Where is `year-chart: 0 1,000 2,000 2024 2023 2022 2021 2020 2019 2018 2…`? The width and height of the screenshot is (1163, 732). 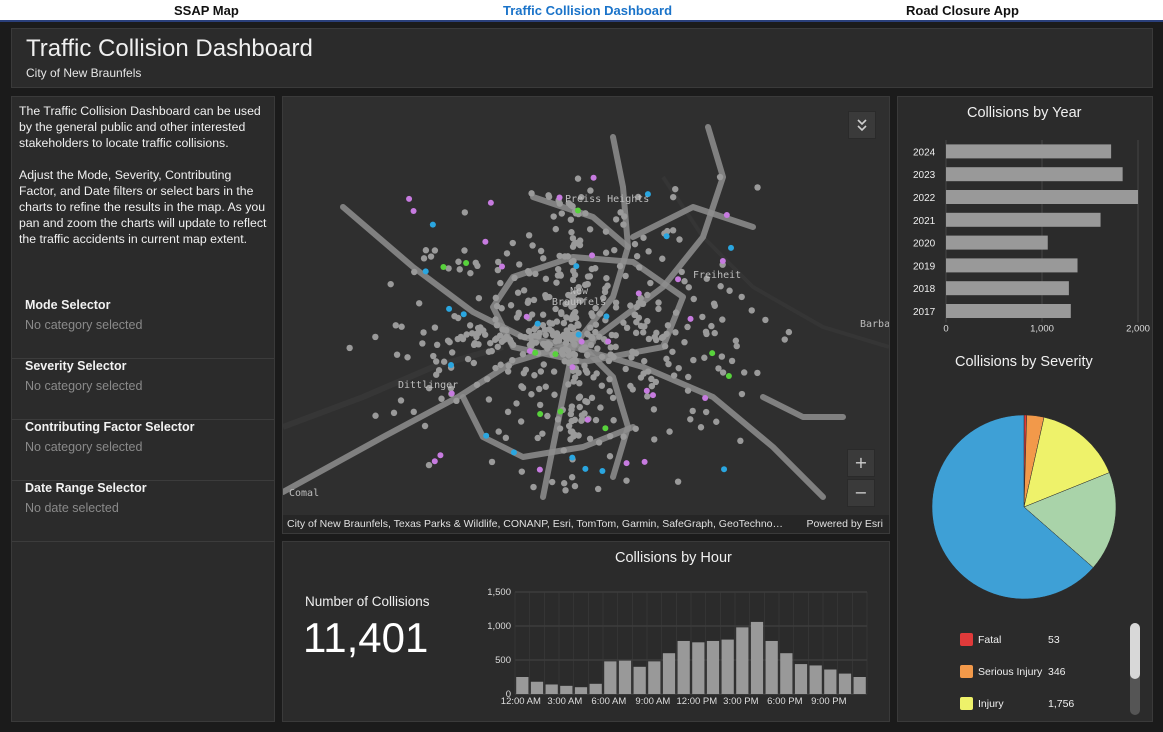 year-chart: 0 1,000 2,000 2024 2023 2022 2021 2020 2019 2018 2… is located at coordinates (1025, 235).